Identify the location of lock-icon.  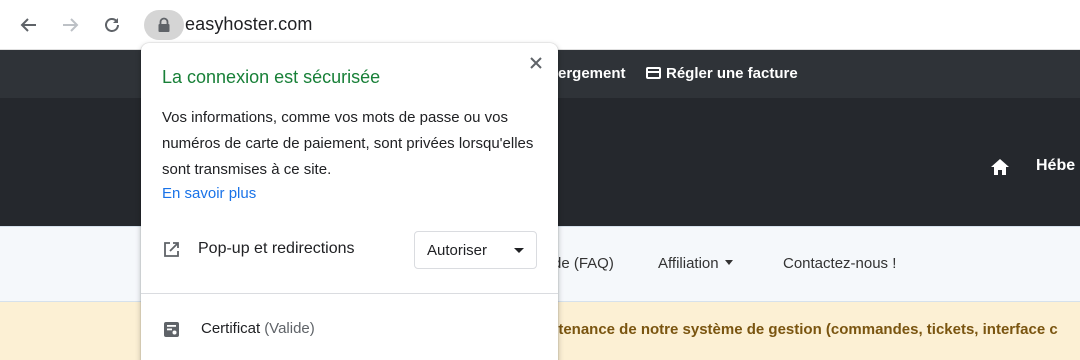
(164, 24).